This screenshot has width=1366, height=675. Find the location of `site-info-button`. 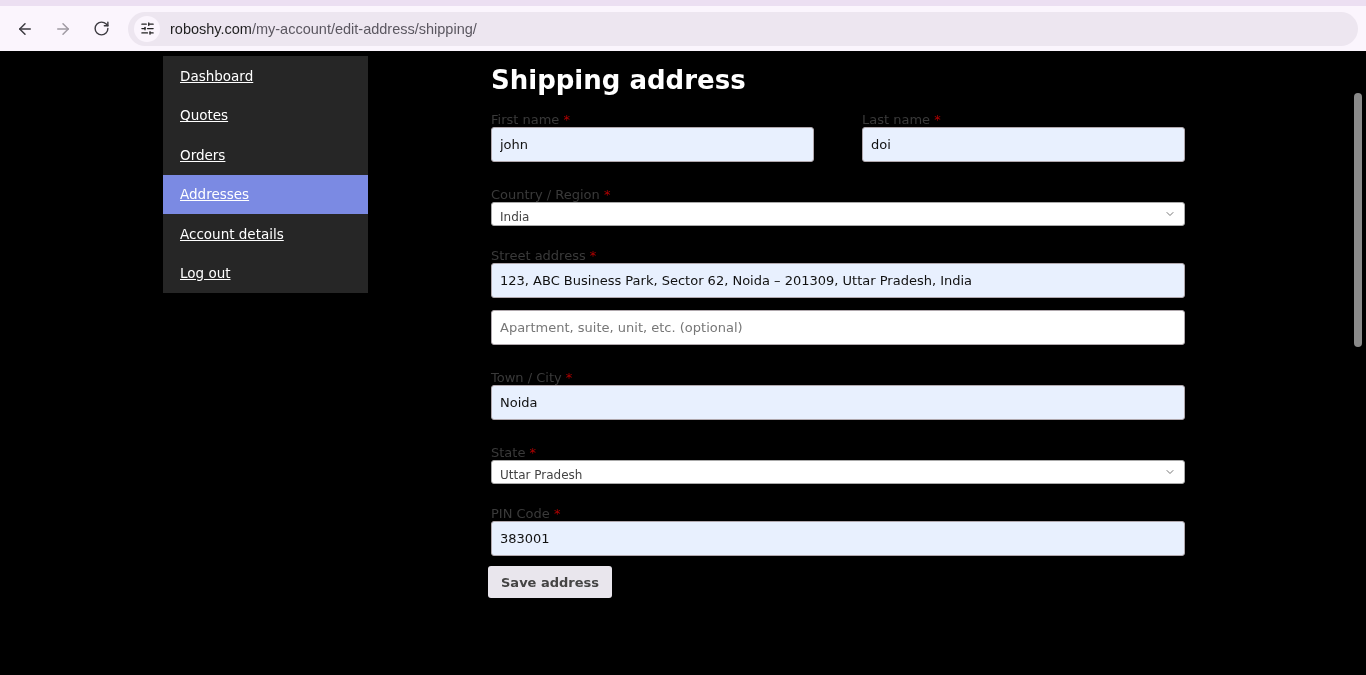

site-info-button is located at coordinates (147, 28).